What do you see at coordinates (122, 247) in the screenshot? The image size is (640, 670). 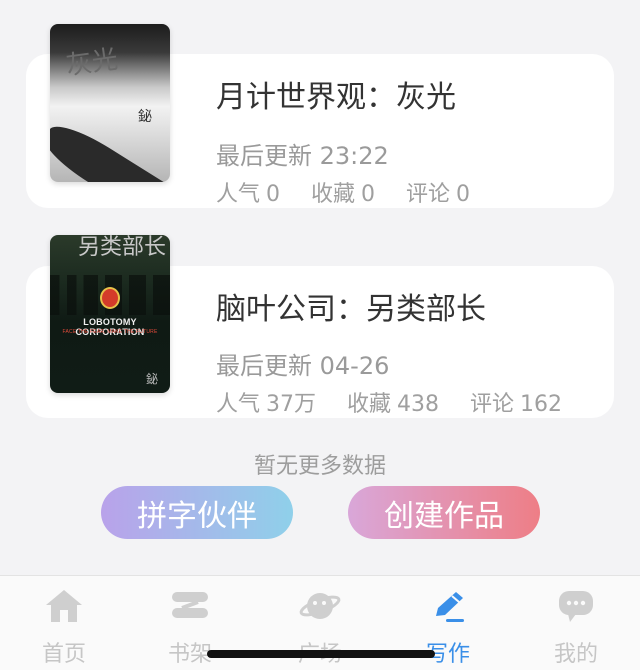 I see `cover-title-art: 另类部长` at bounding box center [122, 247].